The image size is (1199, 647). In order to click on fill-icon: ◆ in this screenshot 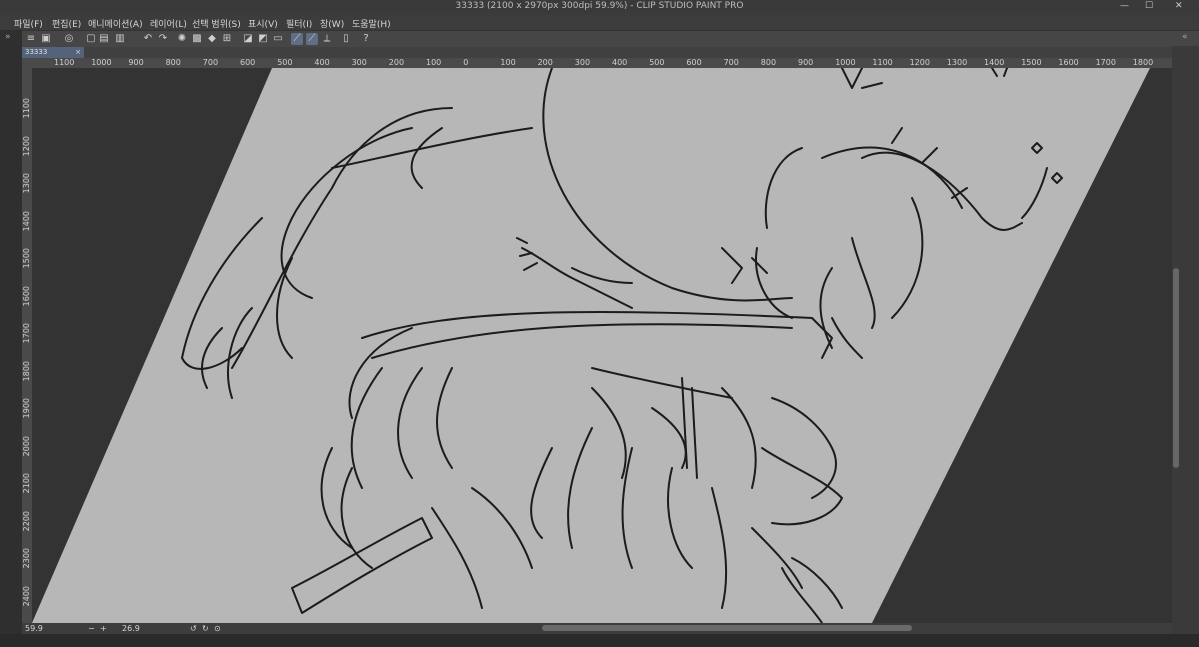, I will do `click(212, 39)`.